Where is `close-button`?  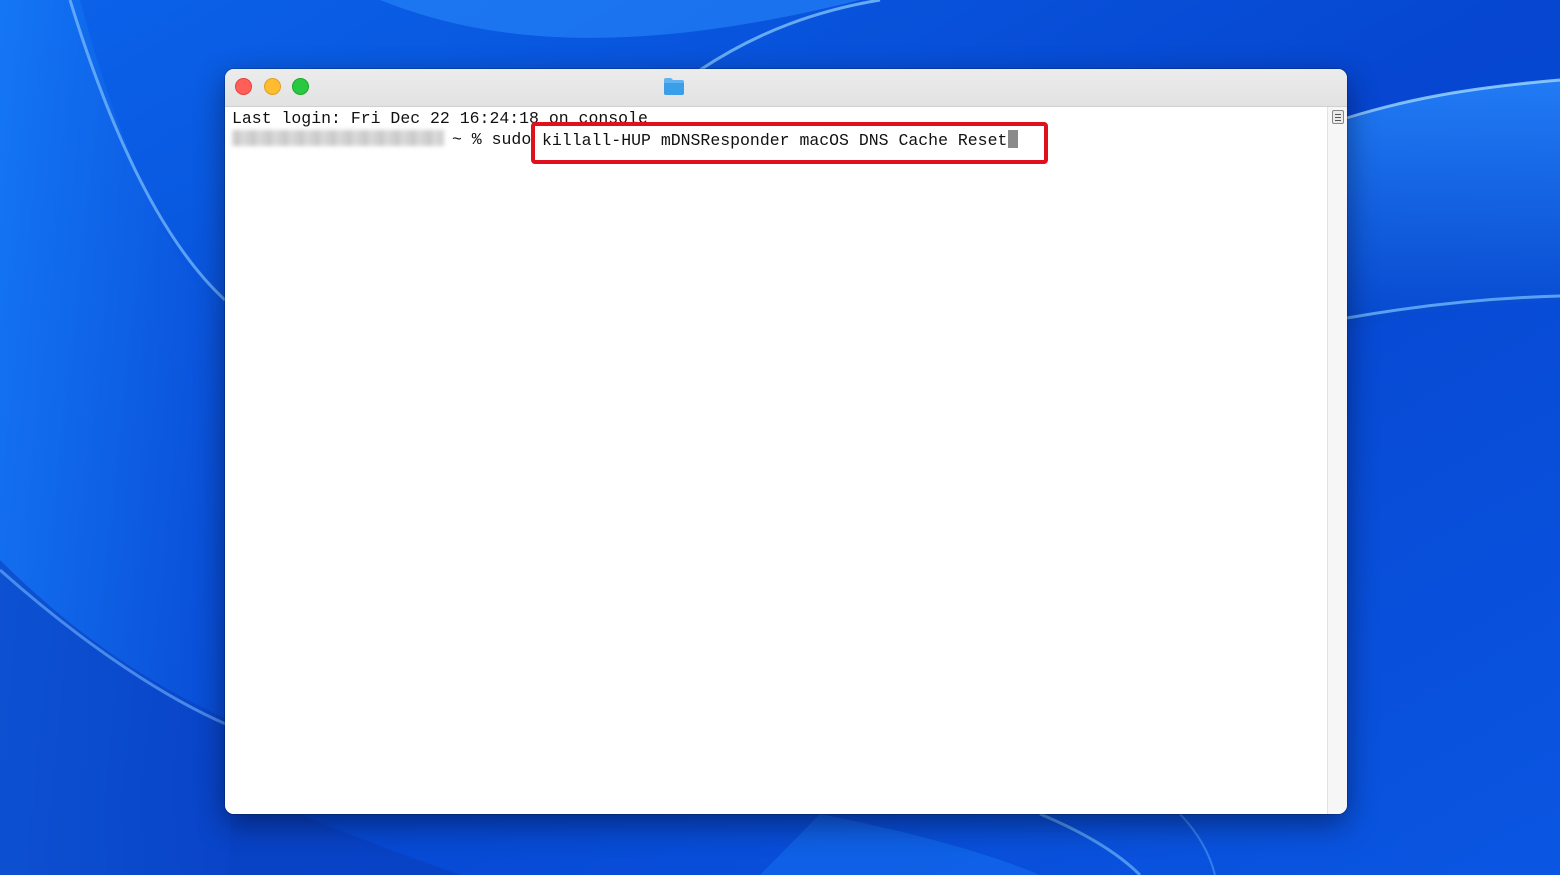
close-button is located at coordinates (243, 86).